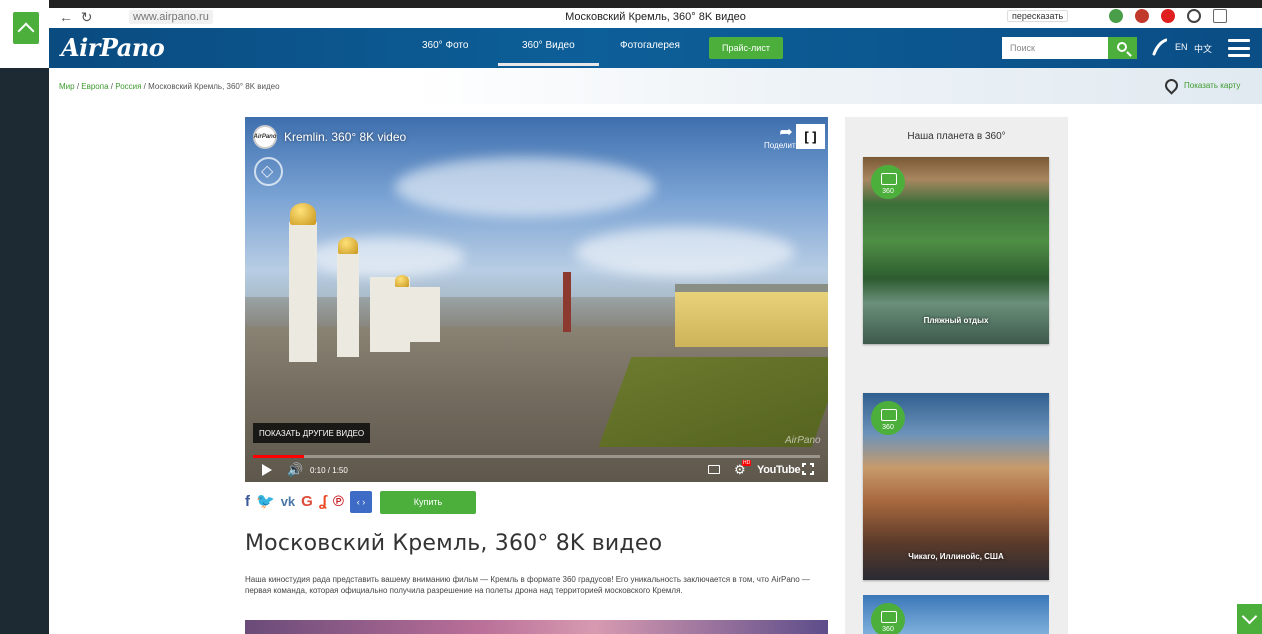 Image resolution: width=1262 pixels, height=634 pixels. What do you see at coordinates (295, 470) in the screenshot?
I see `volume-icon: 🔊` at bounding box center [295, 470].